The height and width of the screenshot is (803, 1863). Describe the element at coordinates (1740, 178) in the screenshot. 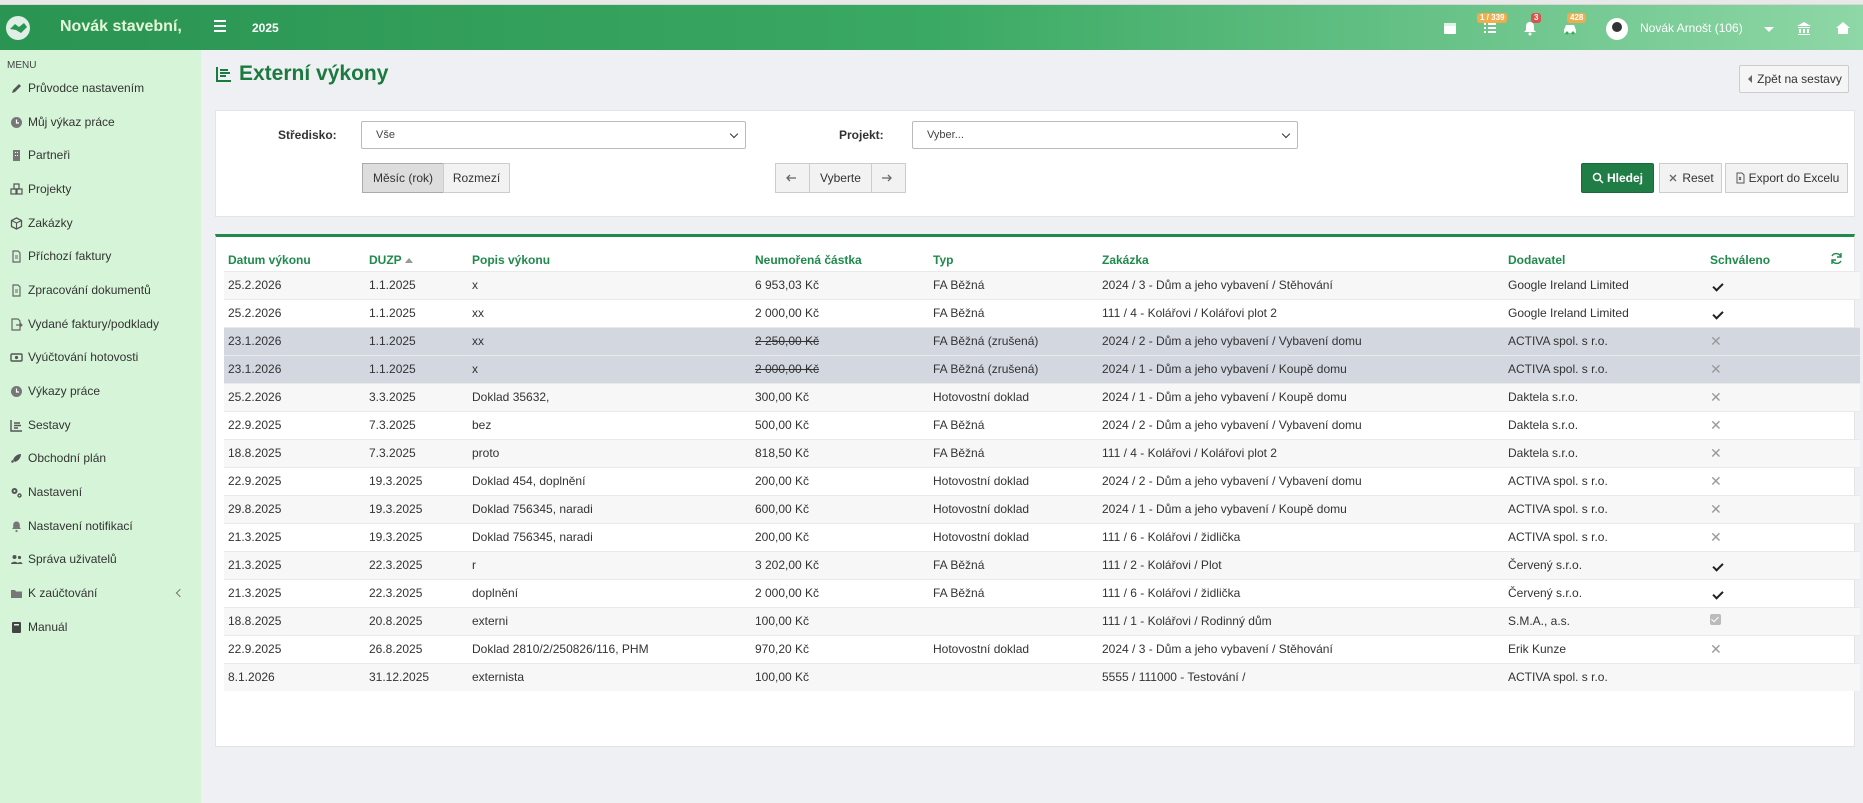

I see `excel-file-icon` at that location.